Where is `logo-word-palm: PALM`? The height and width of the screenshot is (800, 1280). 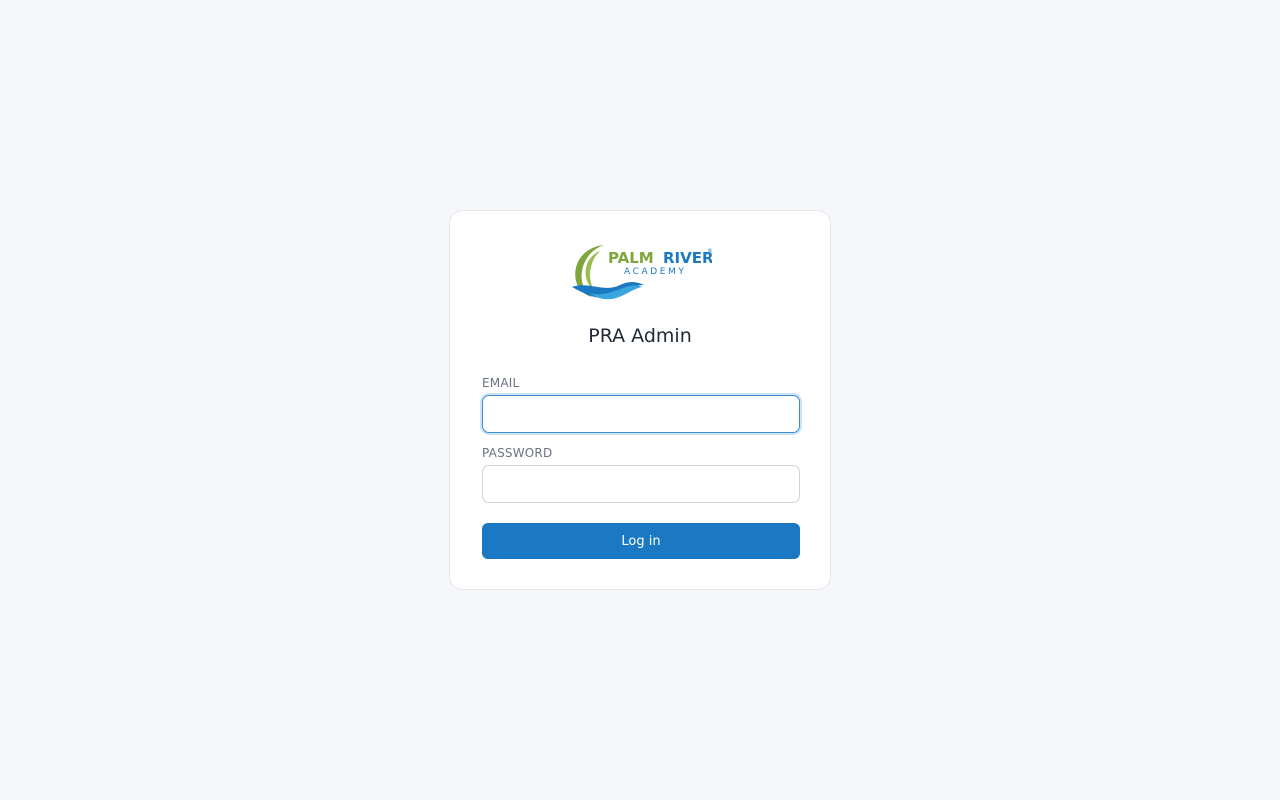 logo-word-palm: PALM is located at coordinates (631, 258).